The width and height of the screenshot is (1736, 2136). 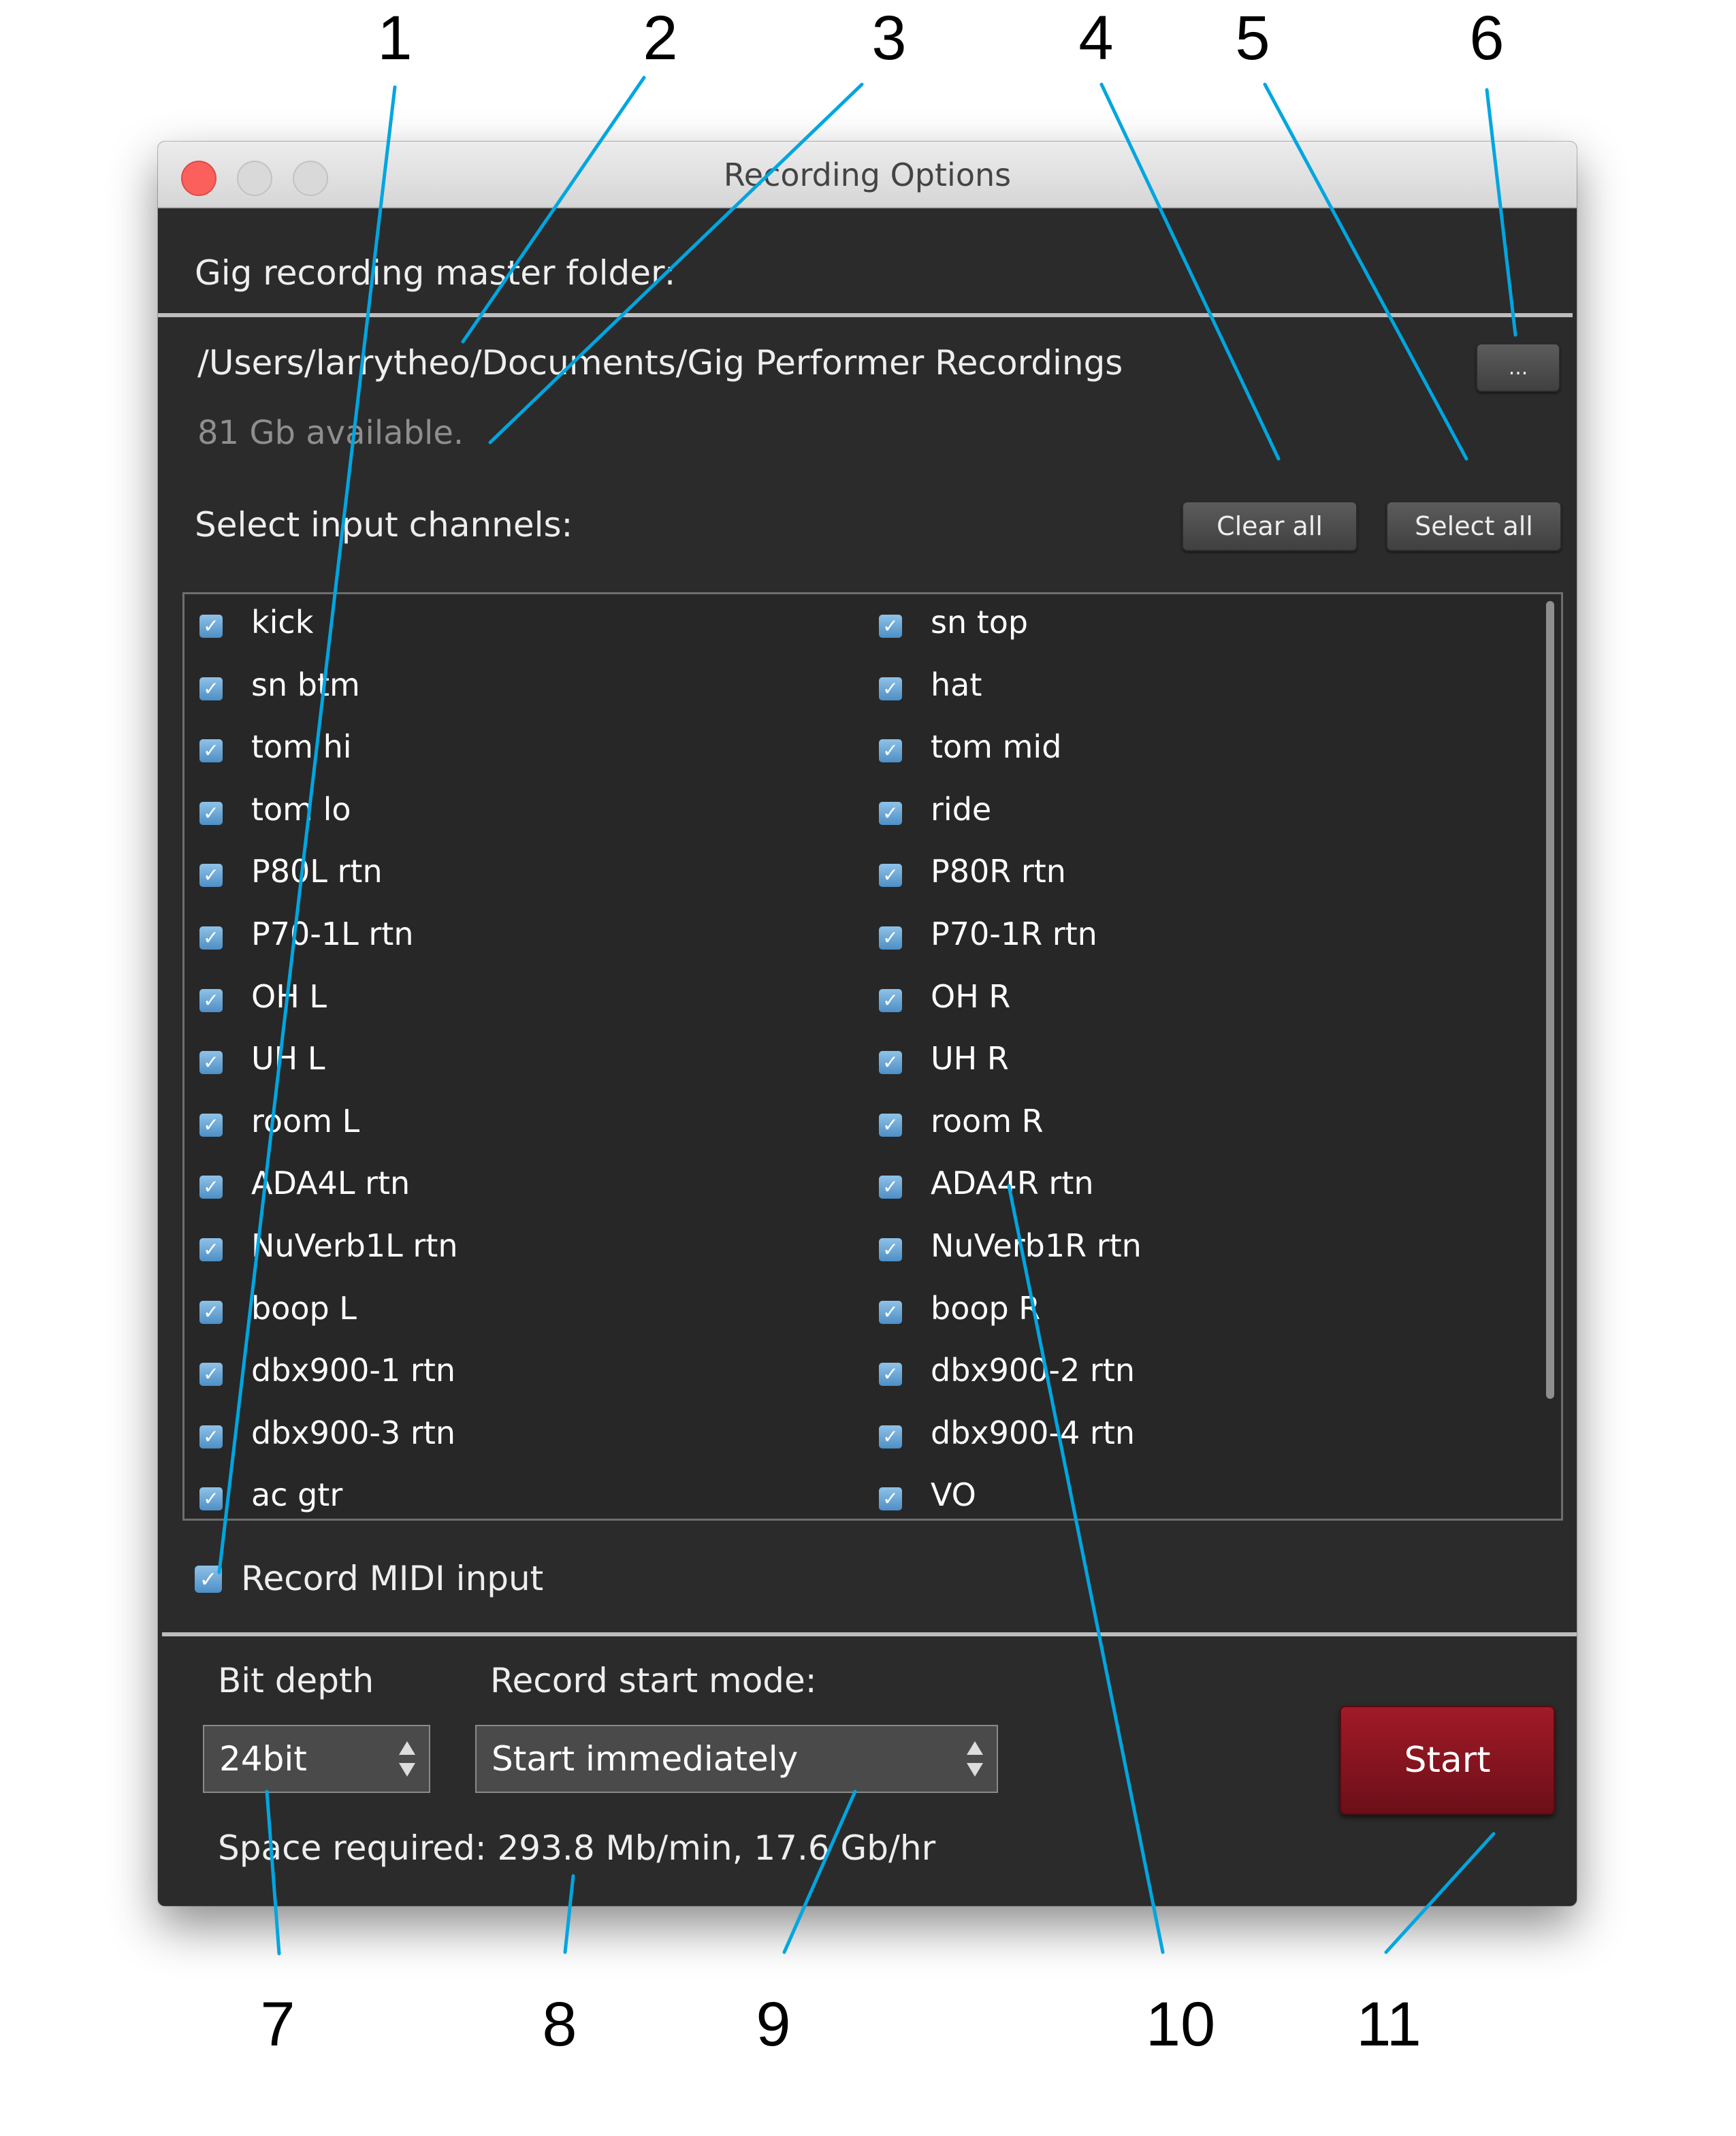 I want to click on channel-label: dbx900-1 rtn, so click(x=353, y=1370).